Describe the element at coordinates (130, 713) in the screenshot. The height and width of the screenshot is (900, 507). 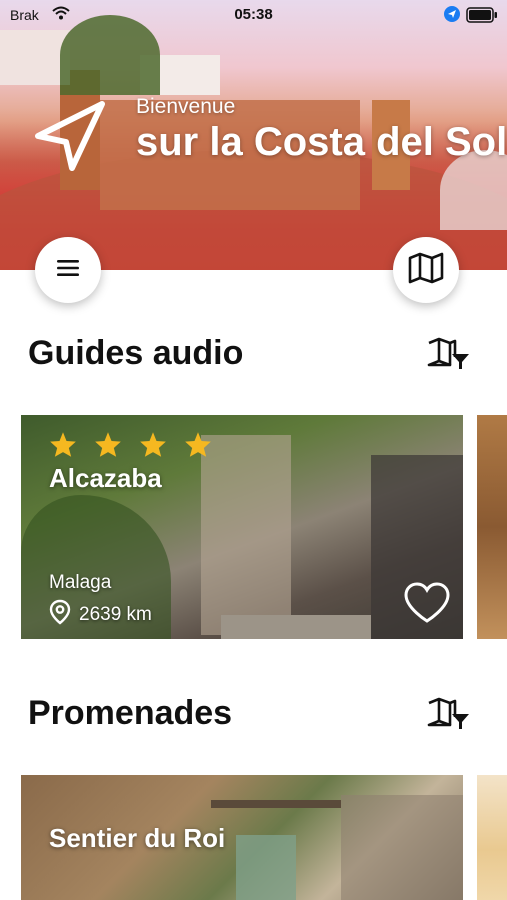
I see `section-title-promenades: Promenades` at that location.